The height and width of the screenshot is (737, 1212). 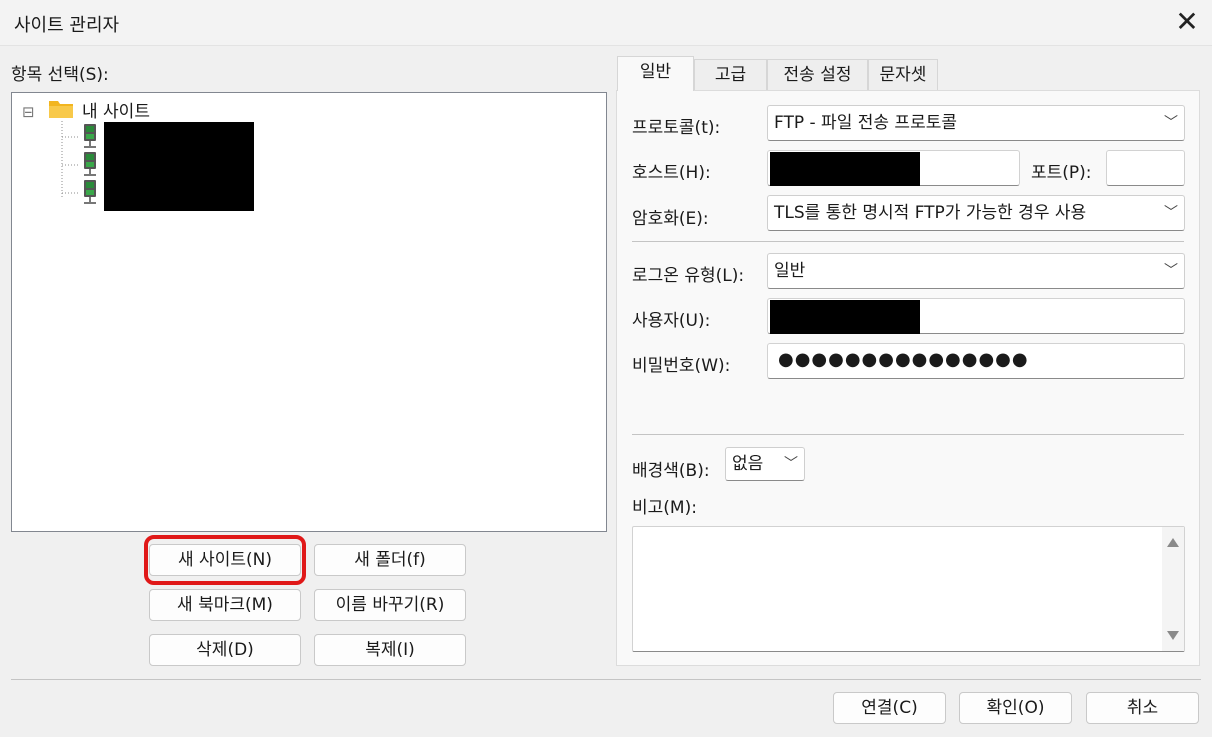 I want to click on host-label: 호스트(H):, so click(x=671, y=173).